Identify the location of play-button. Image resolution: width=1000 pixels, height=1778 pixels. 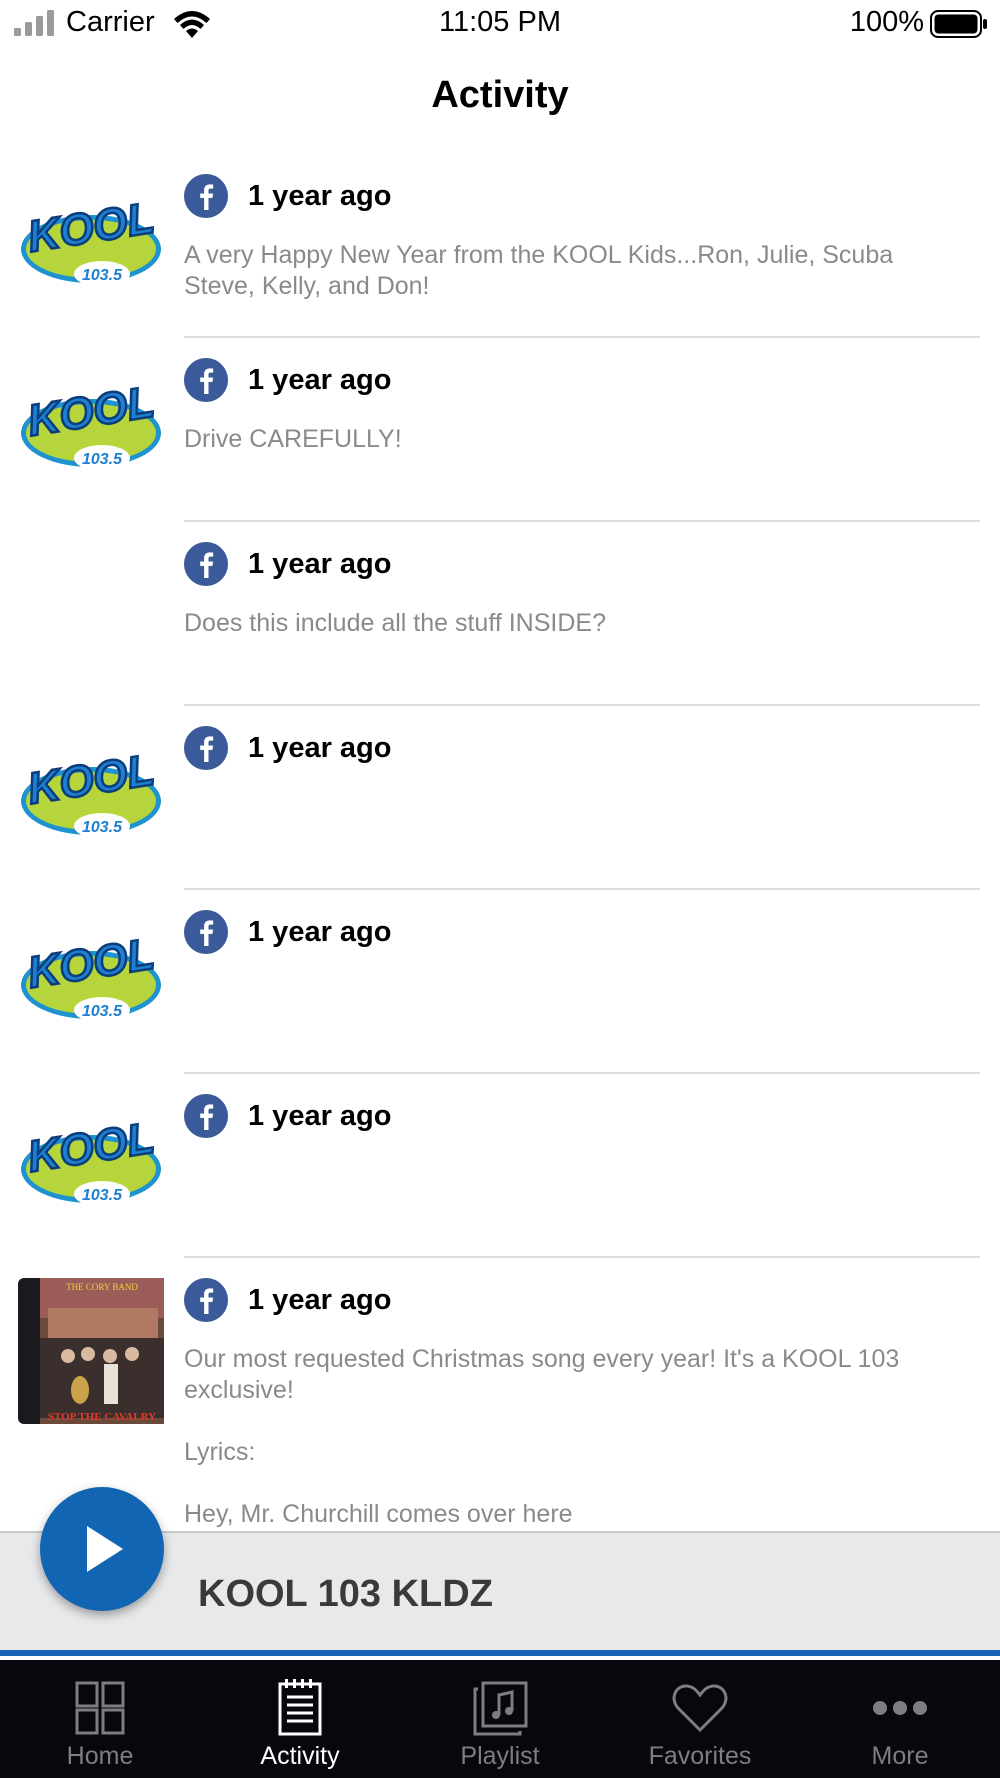
(102, 1549).